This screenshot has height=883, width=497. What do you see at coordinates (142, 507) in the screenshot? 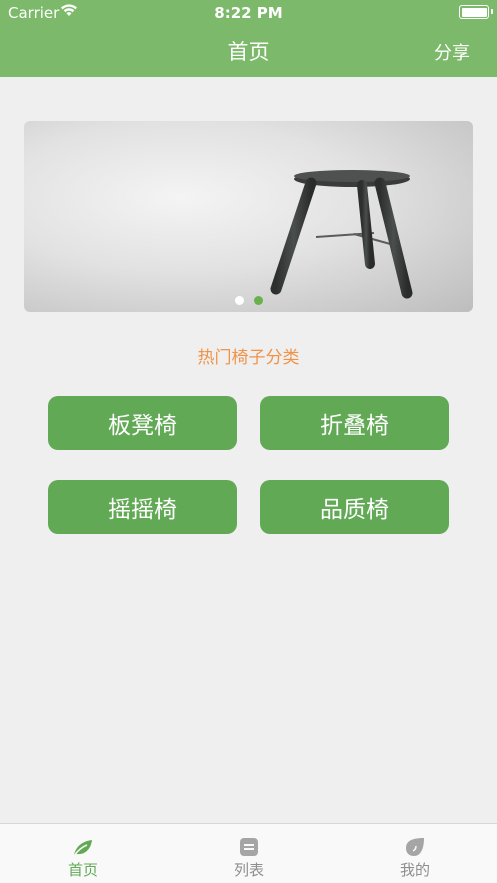
I see `category-button-rocking-chair: 摇摇椅` at bounding box center [142, 507].